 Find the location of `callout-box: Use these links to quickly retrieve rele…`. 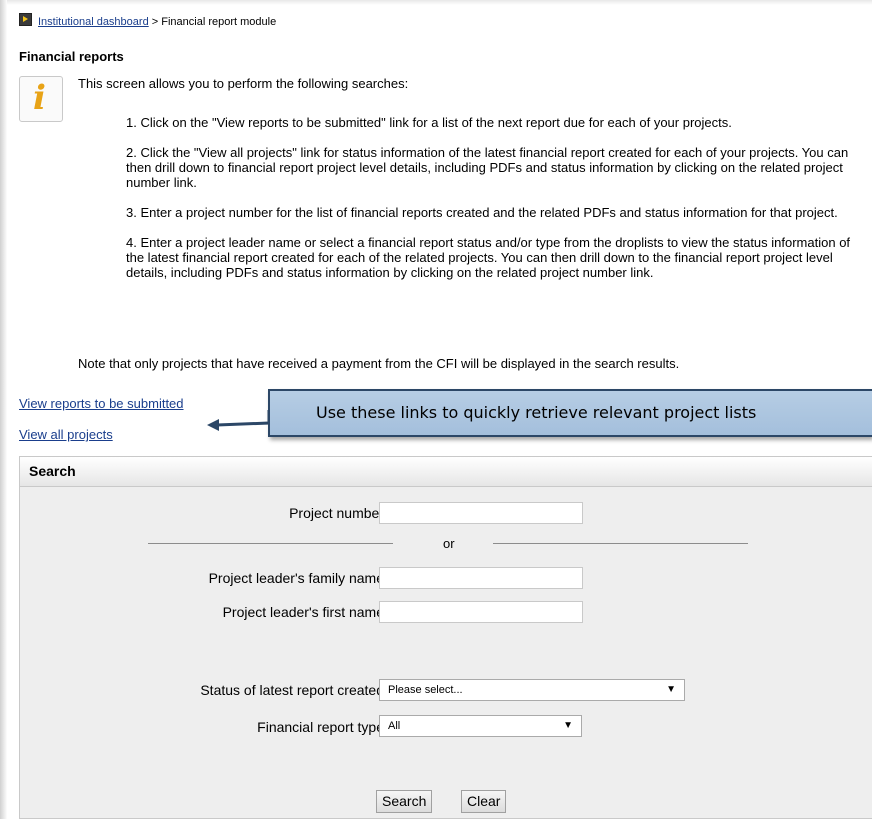

callout-box: Use these links to quickly retrieve rele… is located at coordinates (570, 413).